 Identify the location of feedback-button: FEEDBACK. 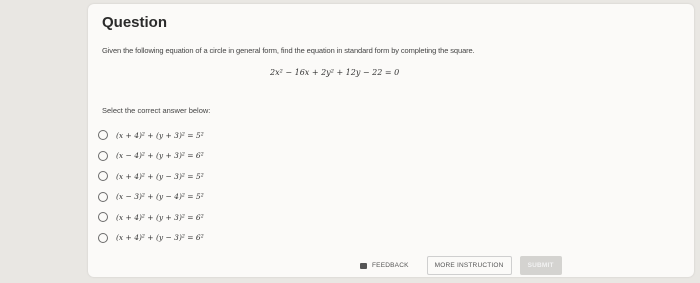
(384, 265).